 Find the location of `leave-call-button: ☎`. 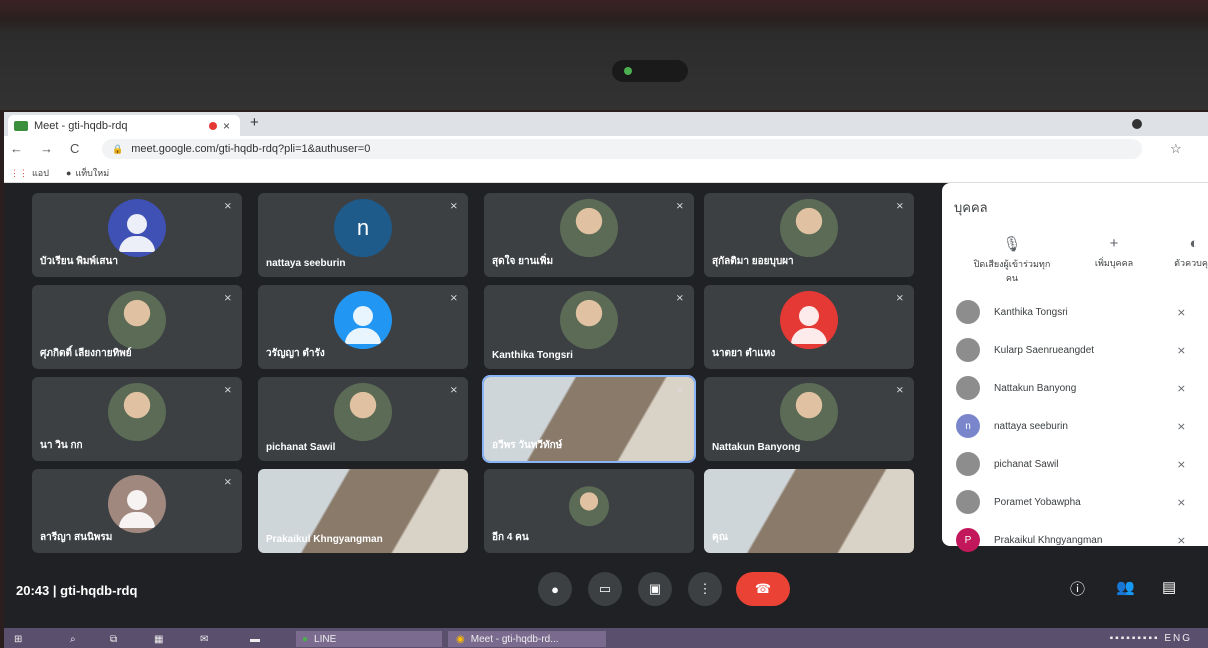

leave-call-button: ☎ is located at coordinates (763, 589).